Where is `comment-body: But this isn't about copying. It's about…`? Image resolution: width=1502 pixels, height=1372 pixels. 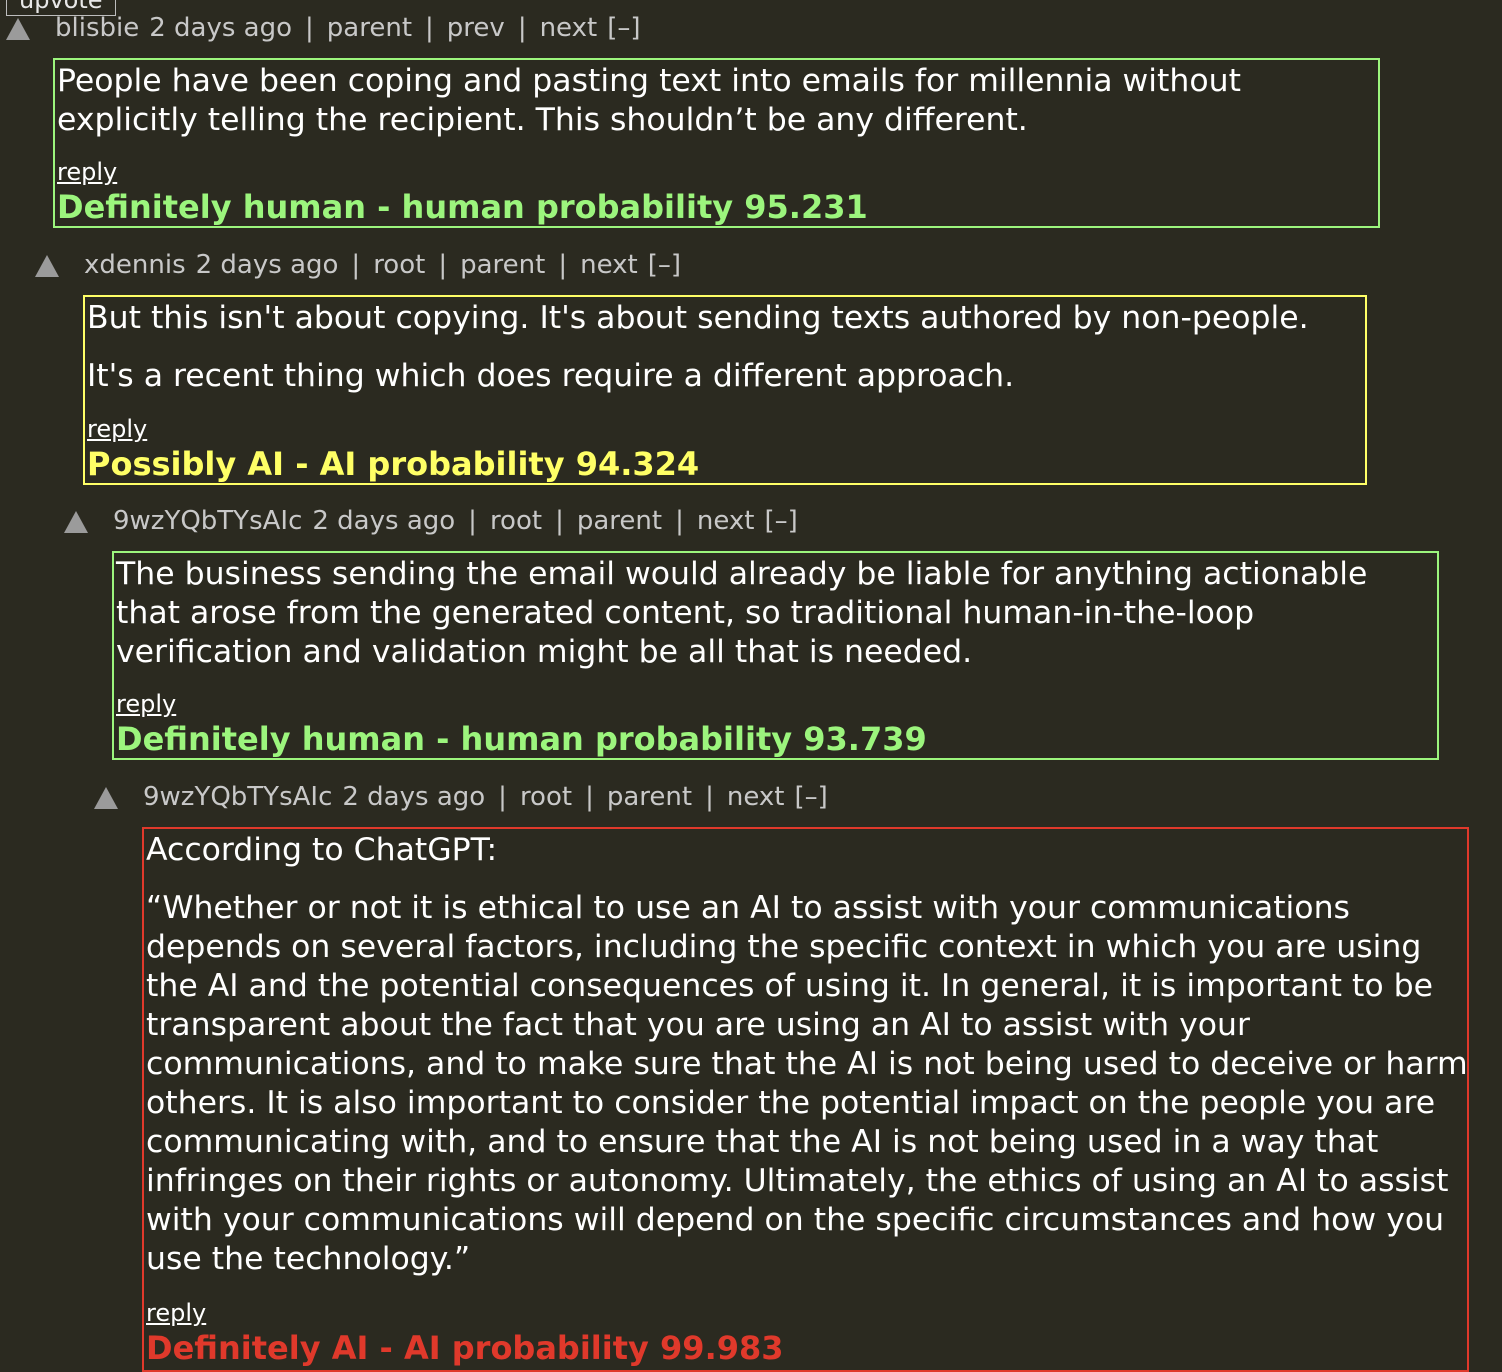
comment-body: But this isn't about copying. It's about… is located at coordinates (732, 347).